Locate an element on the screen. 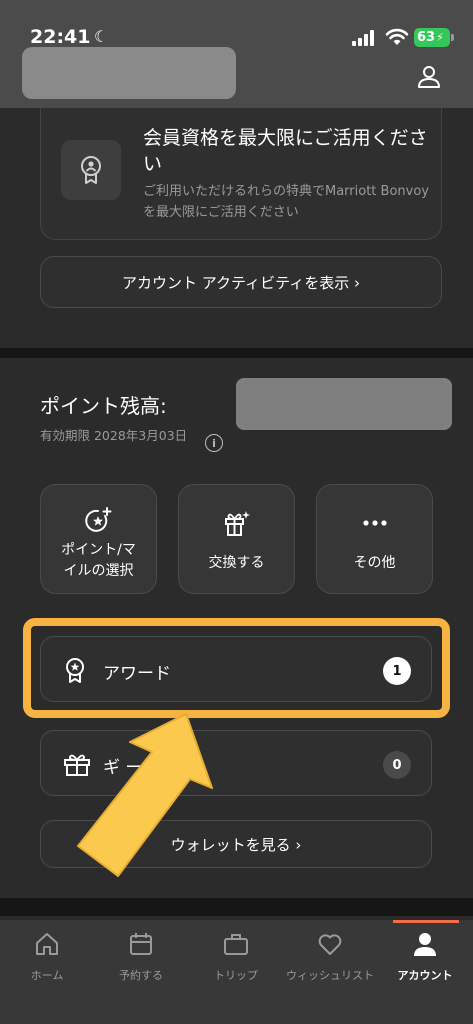 The height and width of the screenshot is (1024, 473). info-icon: i is located at coordinates (214, 443).